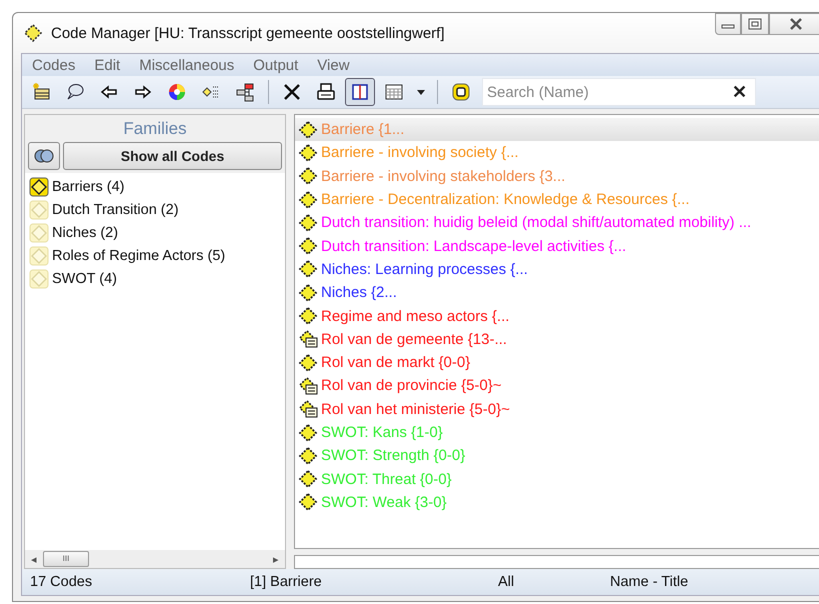 The image size is (819, 604). What do you see at coordinates (248, 33) in the screenshot?
I see `window-title: Code Manager [HU: Transscript gemeente ooststellingwerf]` at bounding box center [248, 33].